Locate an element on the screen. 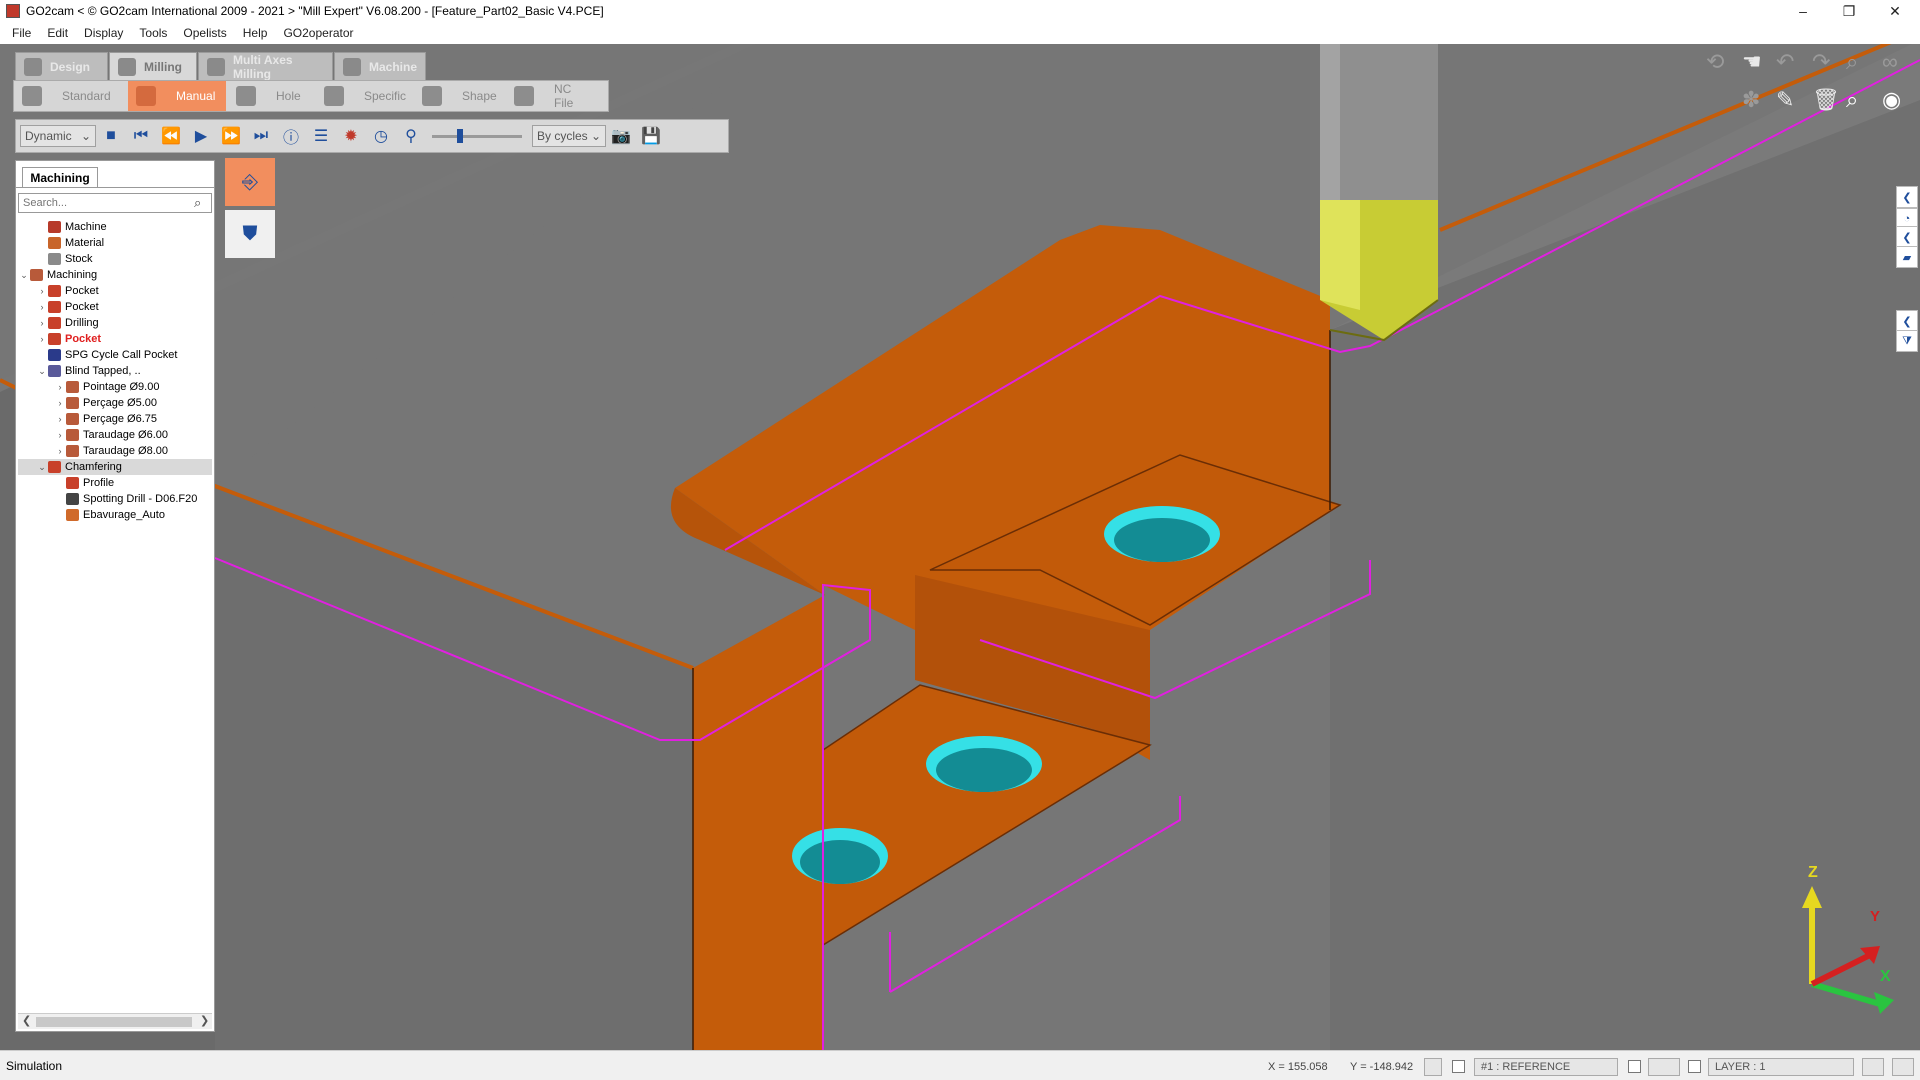  tool-collision-icon: ✹ is located at coordinates (351, 136).